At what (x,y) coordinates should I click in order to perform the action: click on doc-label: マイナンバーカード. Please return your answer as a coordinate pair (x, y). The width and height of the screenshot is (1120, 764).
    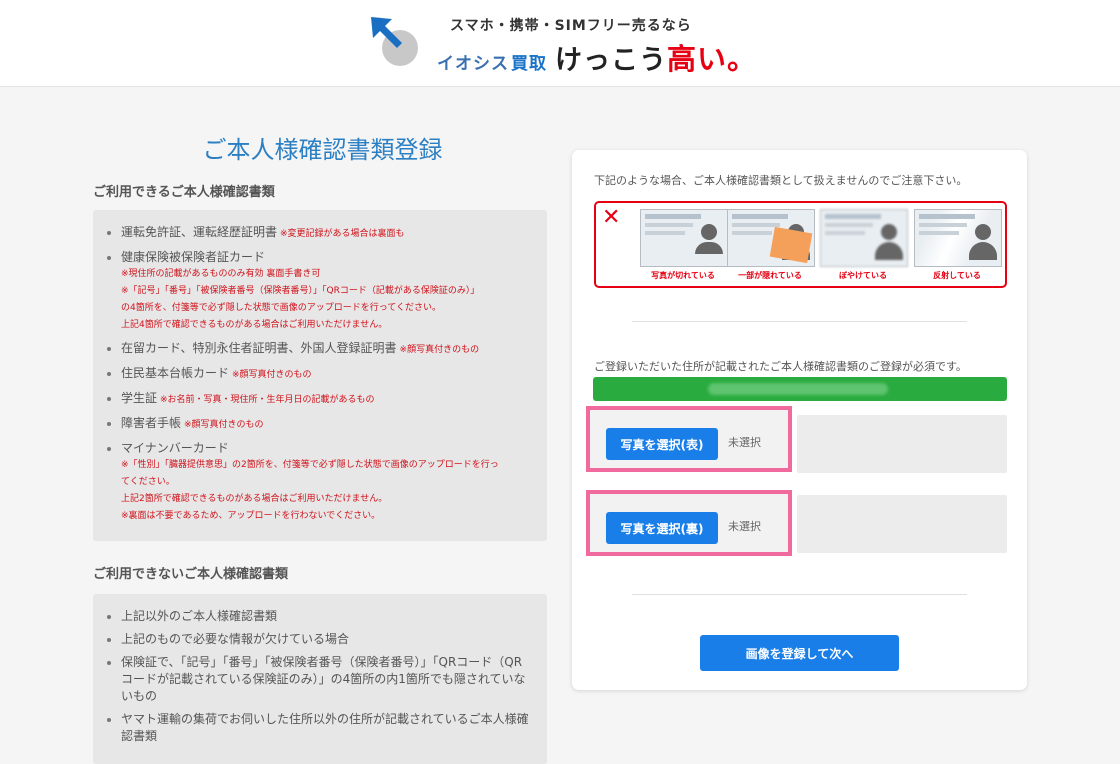
    Looking at the image, I should click on (175, 448).